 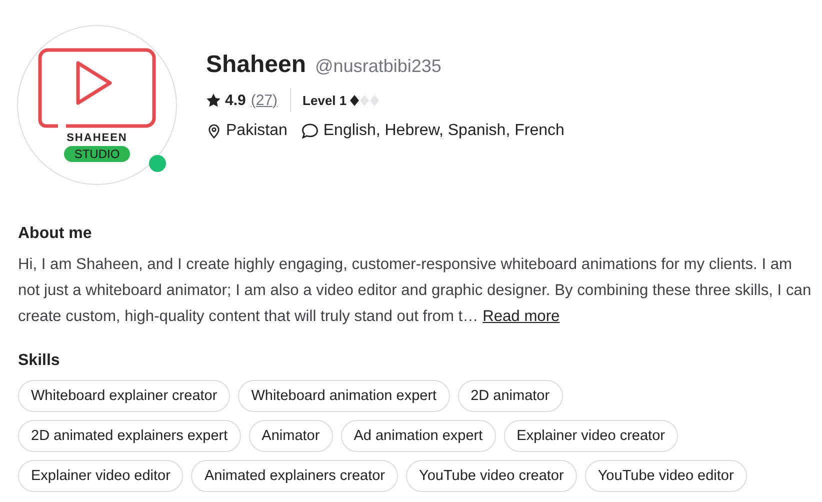 I want to click on skill-tag: Whiteboard animation expert, so click(x=344, y=396).